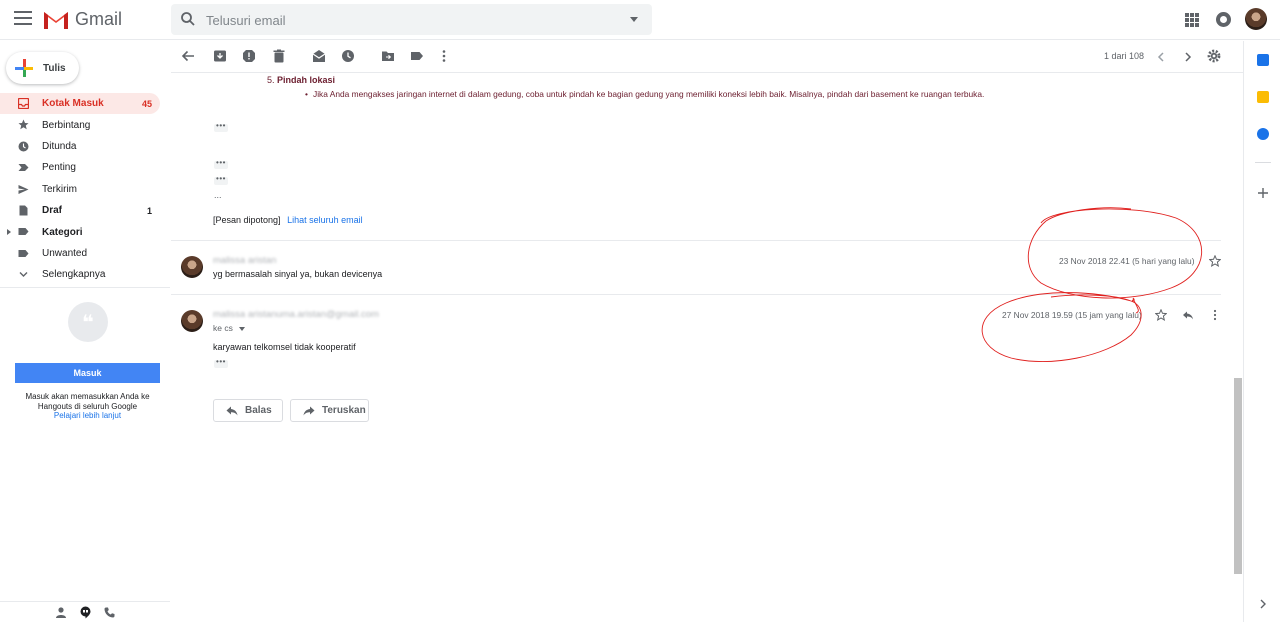 The image size is (1280, 622). Describe the element at coordinates (87, 373) in the screenshot. I see `hangouts-sign-in-button: Masuk` at that location.